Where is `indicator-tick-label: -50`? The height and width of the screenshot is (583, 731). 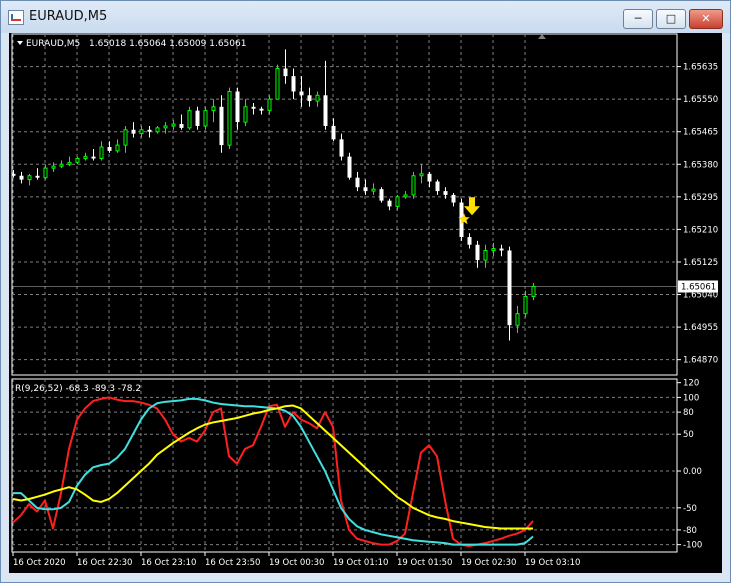 indicator-tick-label: -50 is located at coordinates (690, 509).